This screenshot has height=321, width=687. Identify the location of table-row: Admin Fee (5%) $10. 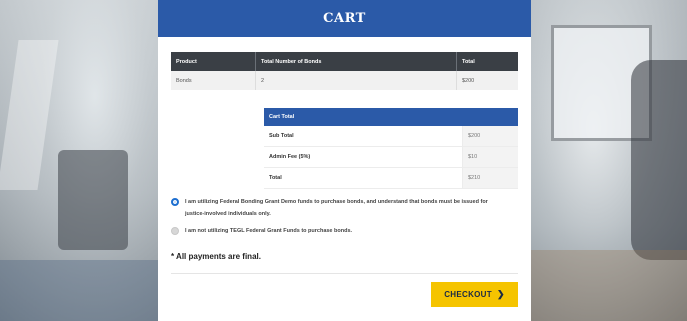
(391, 157).